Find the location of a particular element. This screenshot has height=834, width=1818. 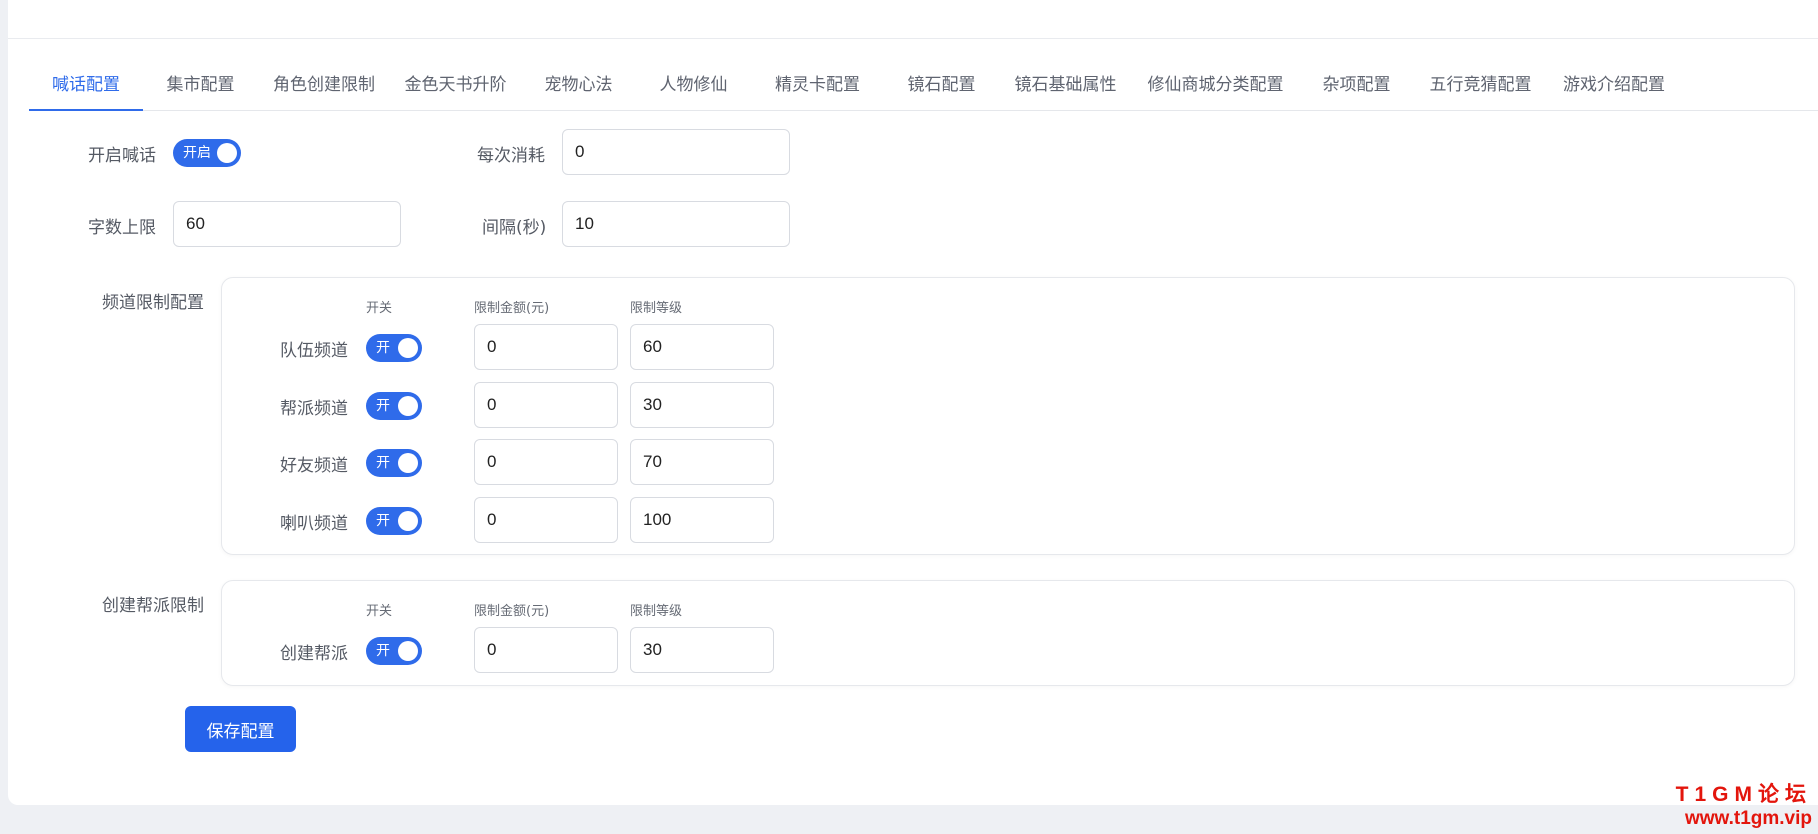

guild-limits-section-label: 创建帮派限制 is located at coordinates (153, 606).